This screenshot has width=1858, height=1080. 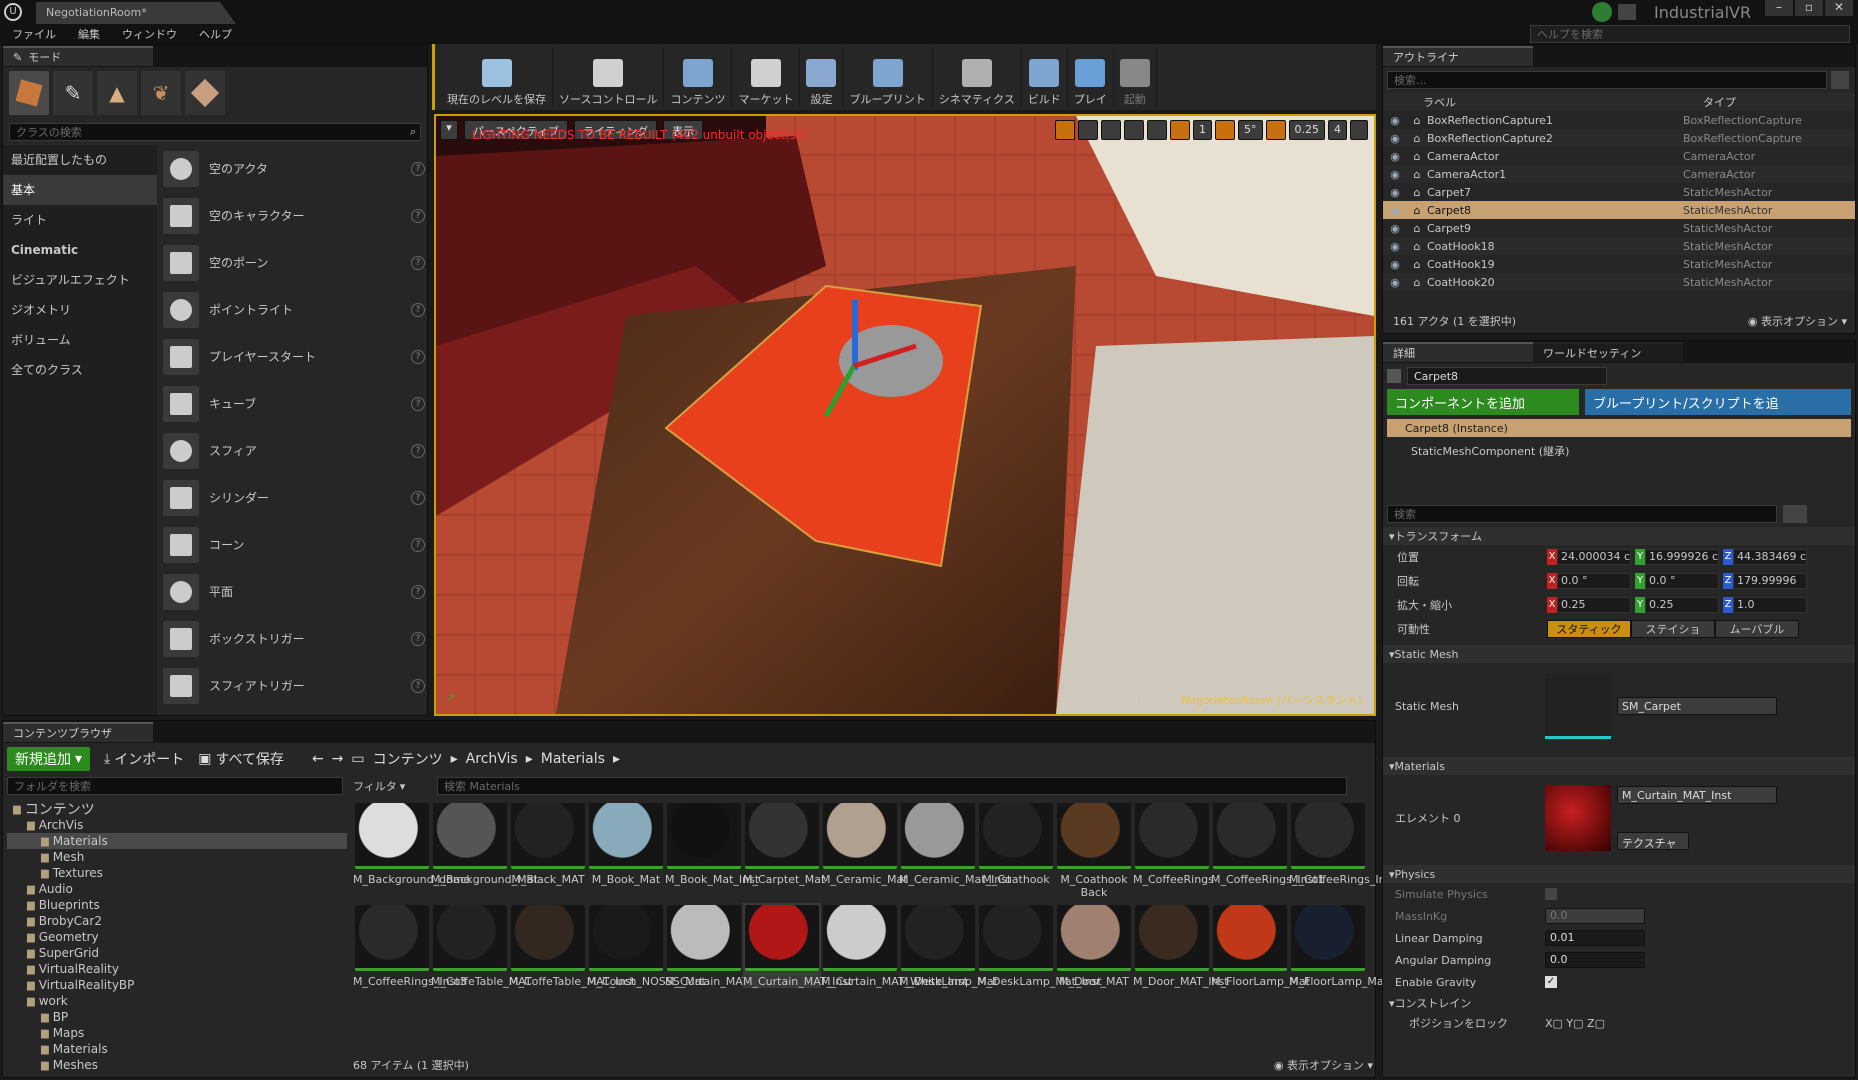 I want to click on folder-tree-item: ▆ BrobyCar2, so click(x=177, y=921).